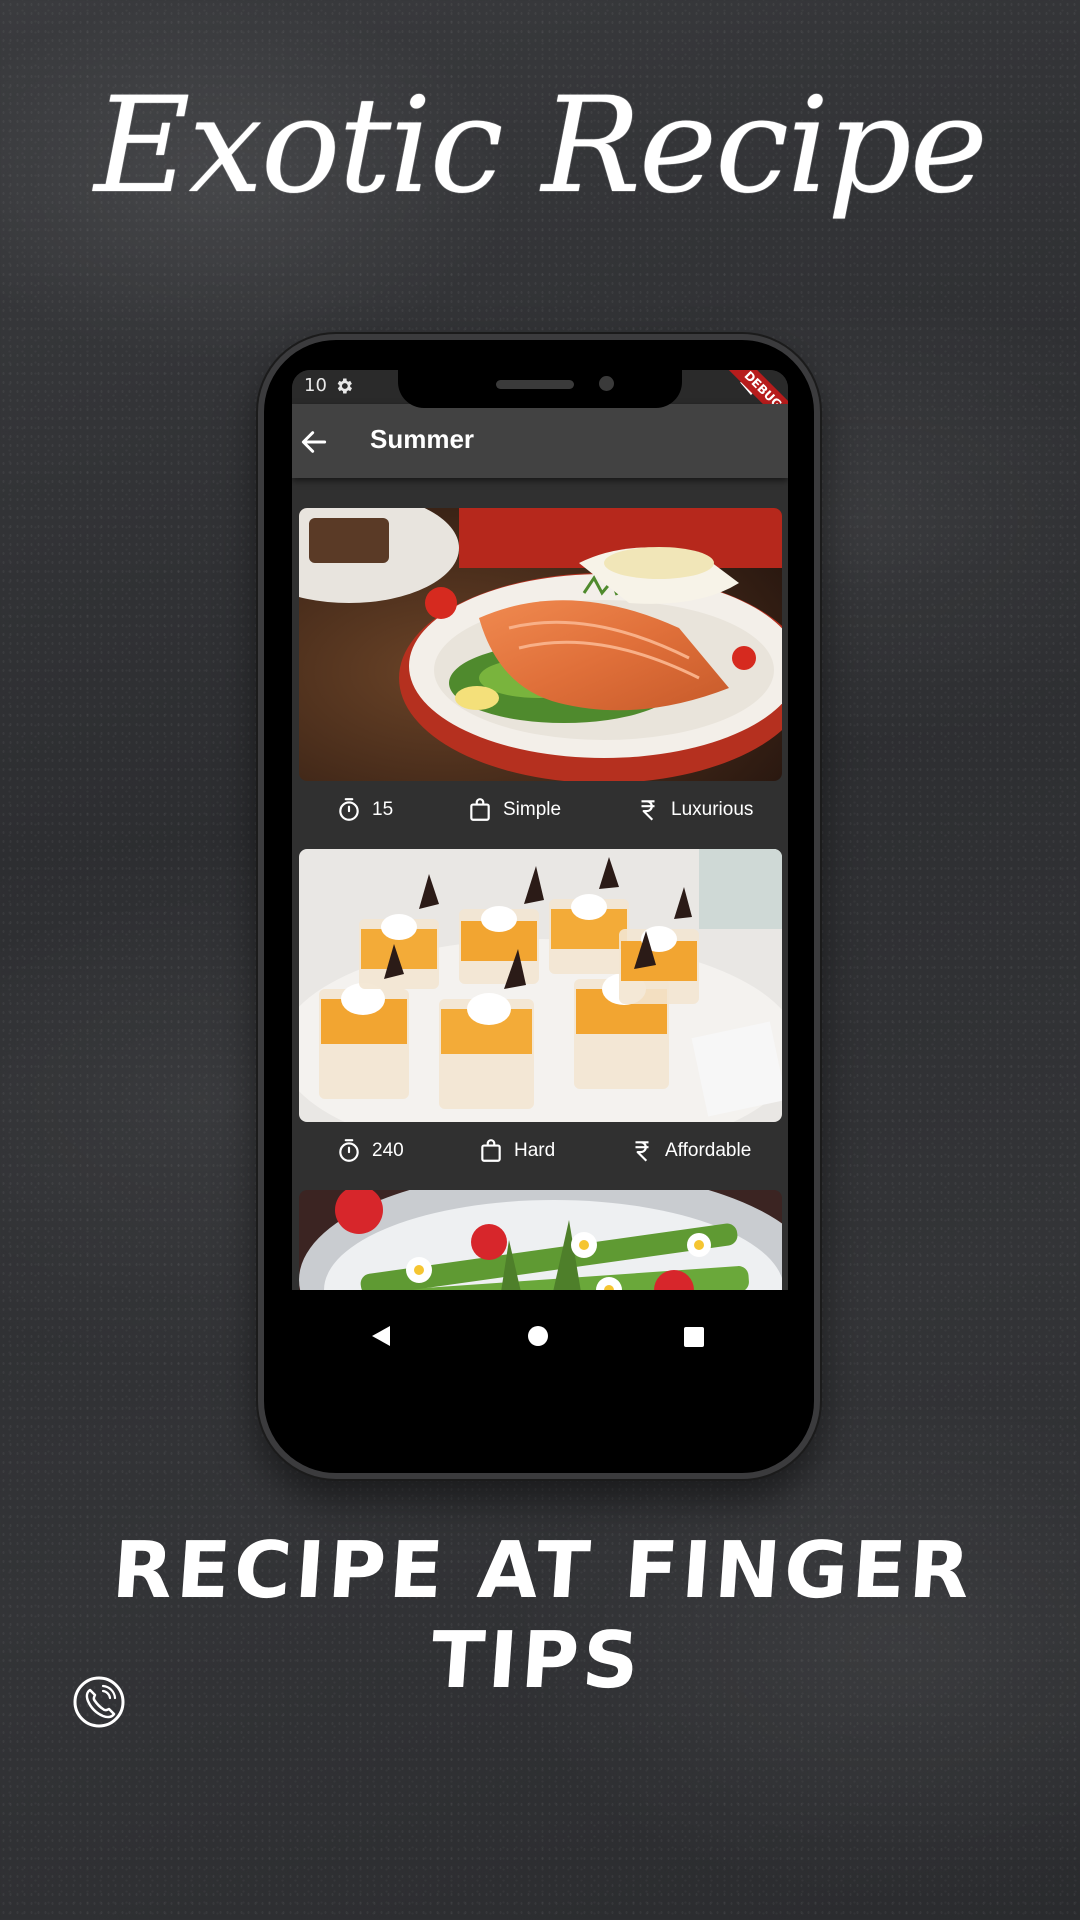 Image resolution: width=1080 pixels, height=1920 pixels. What do you see at coordinates (344, 386) in the screenshot?
I see `gear-icon` at bounding box center [344, 386].